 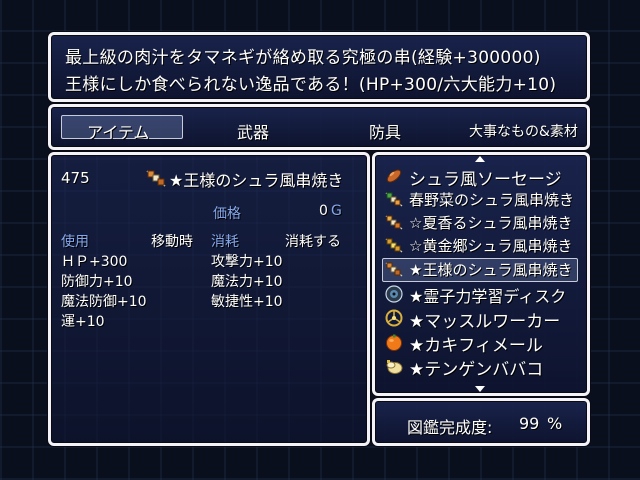 What do you see at coordinates (394, 318) in the screenshot?
I see `wheel-icon` at bounding box center [394, 318].